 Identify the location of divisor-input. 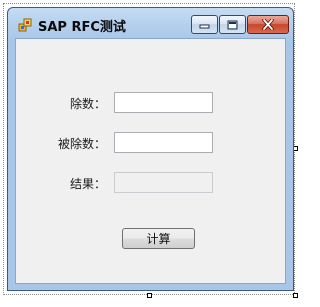
(163, 102).